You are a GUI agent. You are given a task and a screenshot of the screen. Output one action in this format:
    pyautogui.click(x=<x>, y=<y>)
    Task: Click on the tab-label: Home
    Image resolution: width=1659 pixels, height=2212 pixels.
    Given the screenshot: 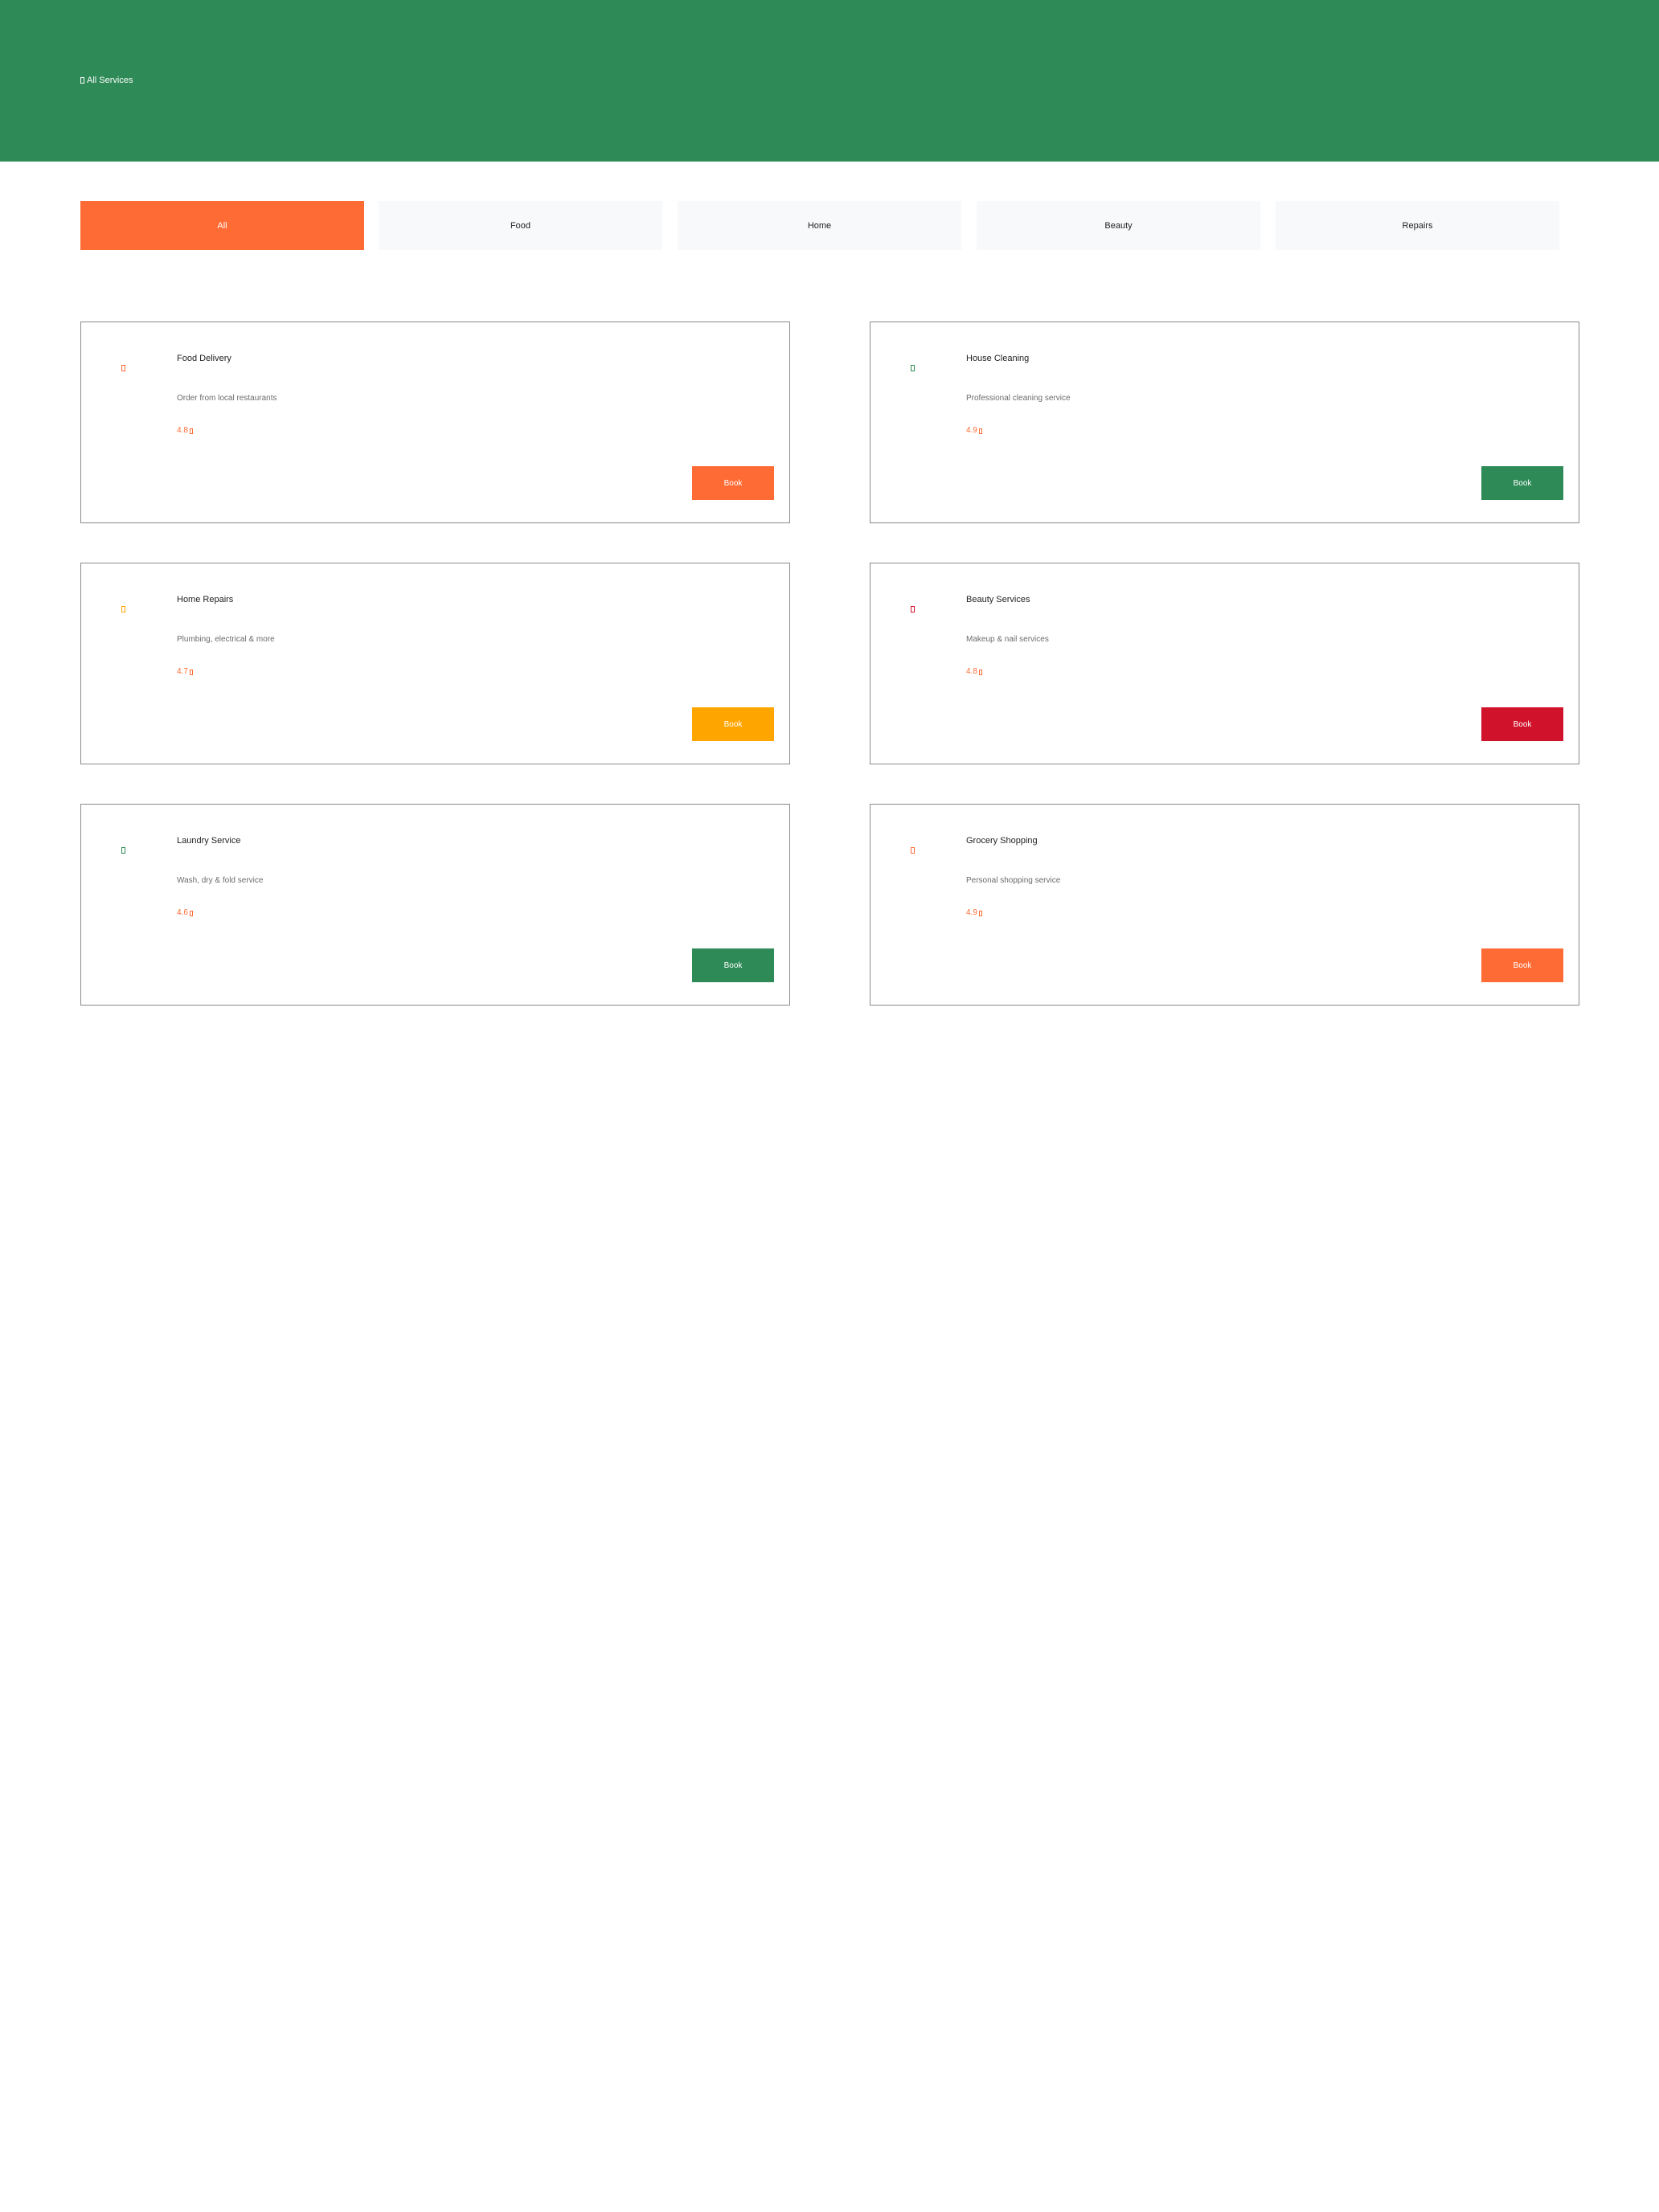 What is the action you would take?
    pyautogui.click(x=819, y=226)
    